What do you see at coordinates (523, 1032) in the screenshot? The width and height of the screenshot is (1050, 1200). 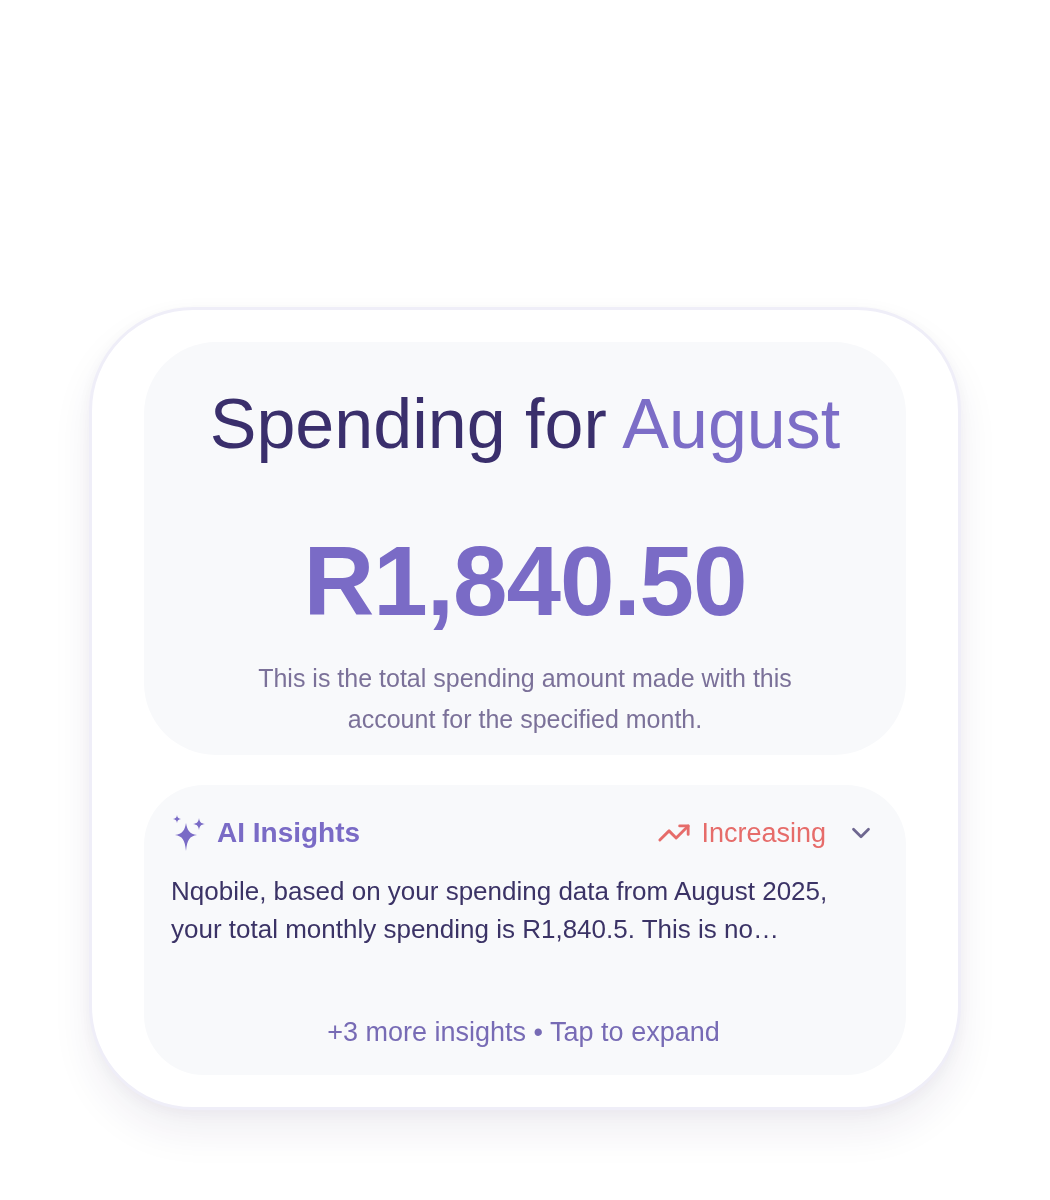 I see `more-insights-hint: +3 more insights • Tap to expand` at bounding box center [523, 1032].